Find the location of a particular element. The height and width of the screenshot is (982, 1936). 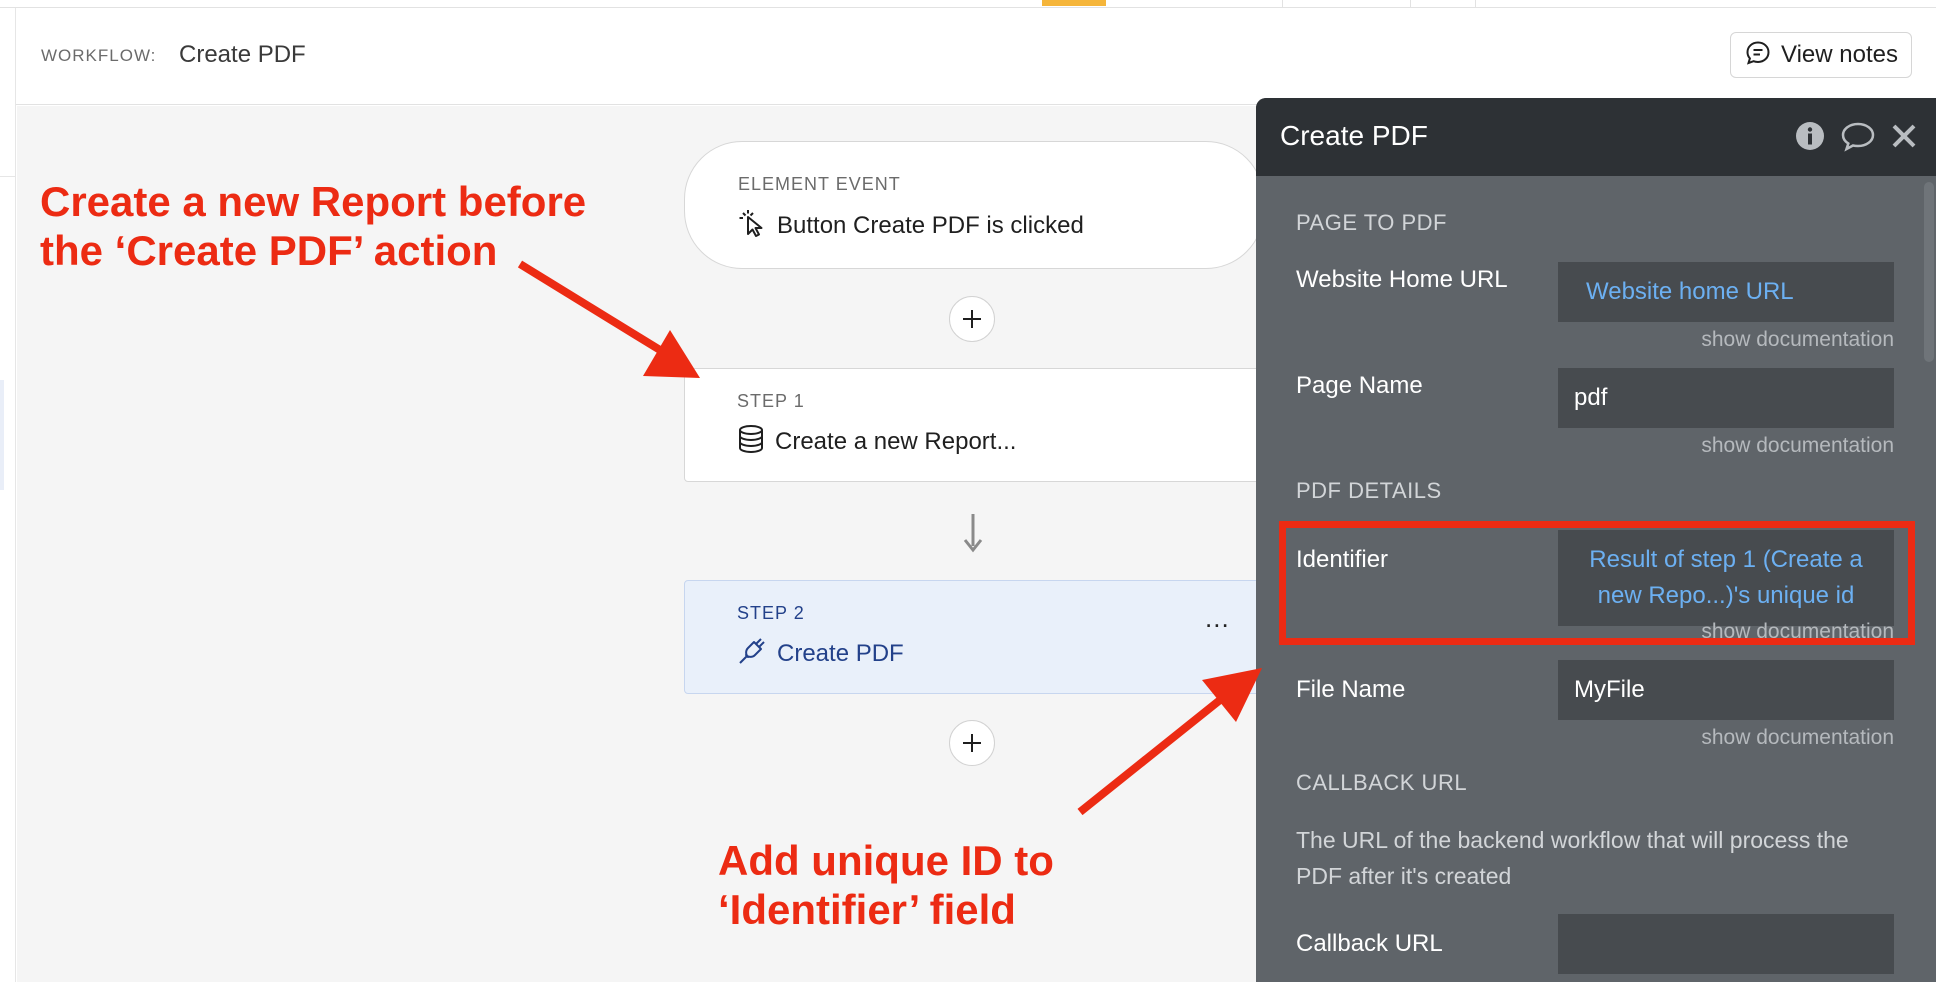

panel-title: Create PDF is located at coordinates (1354, 135).